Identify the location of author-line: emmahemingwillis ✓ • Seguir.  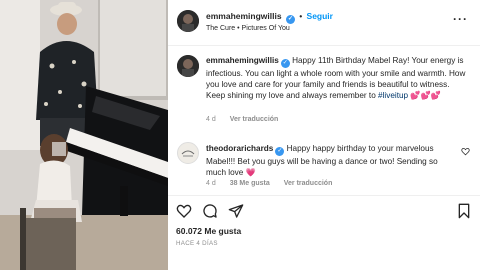
(269, 17).